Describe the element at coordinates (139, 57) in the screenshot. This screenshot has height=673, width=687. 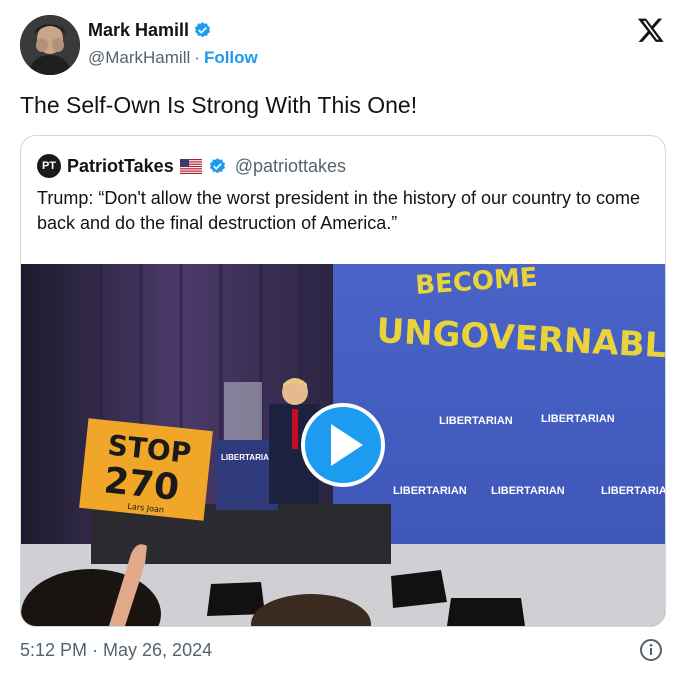
I see `author-handle: @MarkHamill` at that location.